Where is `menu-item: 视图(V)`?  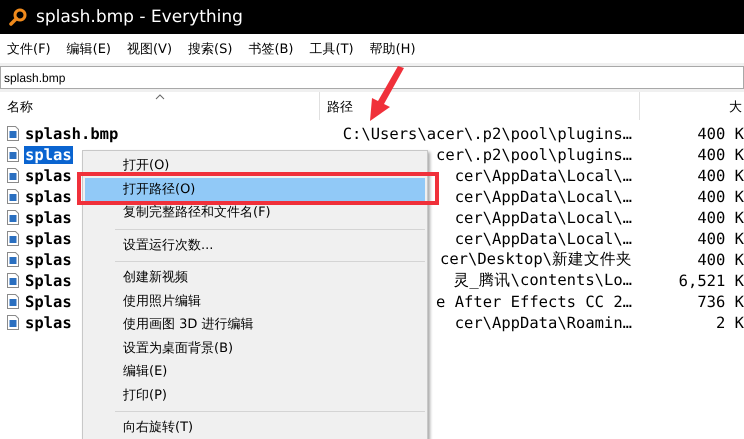
menu-item: 视图(V) is located at coordinates (149, 49).